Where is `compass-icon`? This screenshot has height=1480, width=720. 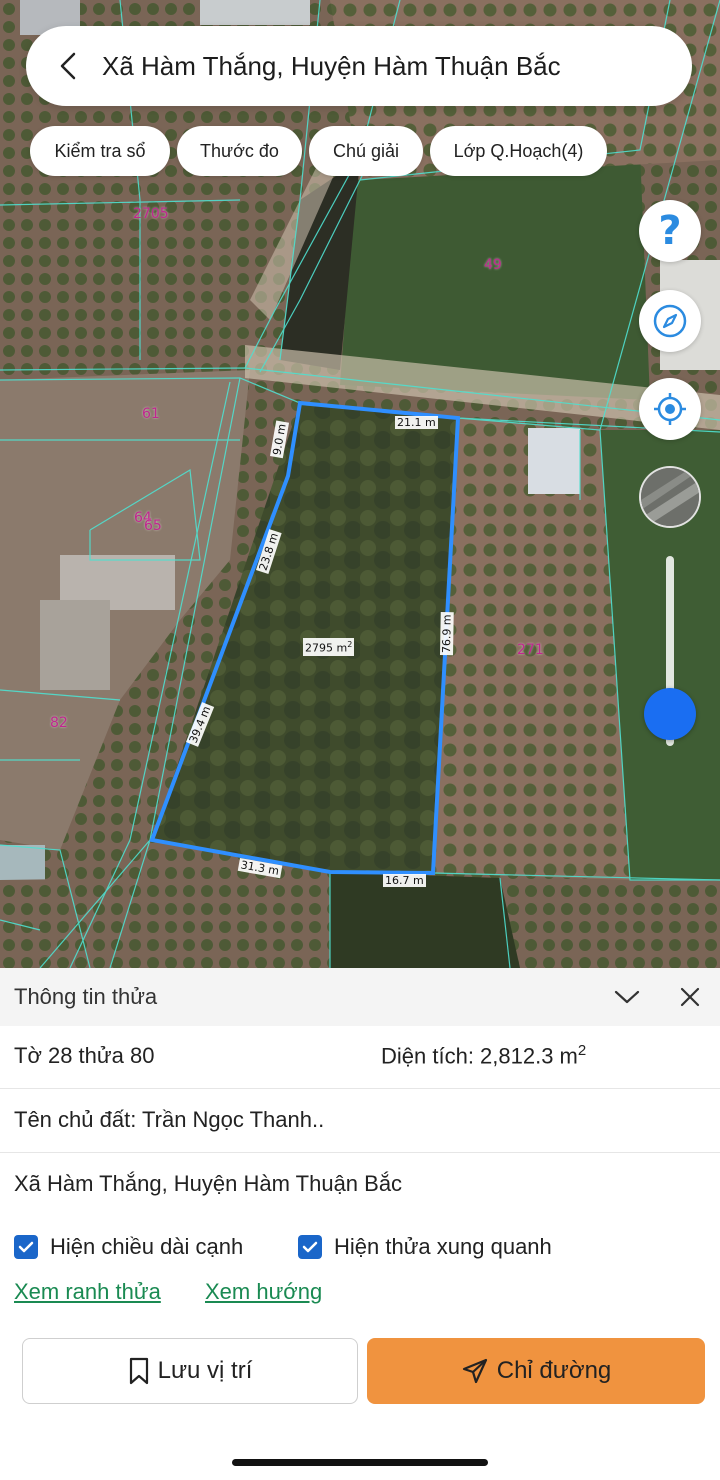
compass-icon is located at coordinates (670, 321).